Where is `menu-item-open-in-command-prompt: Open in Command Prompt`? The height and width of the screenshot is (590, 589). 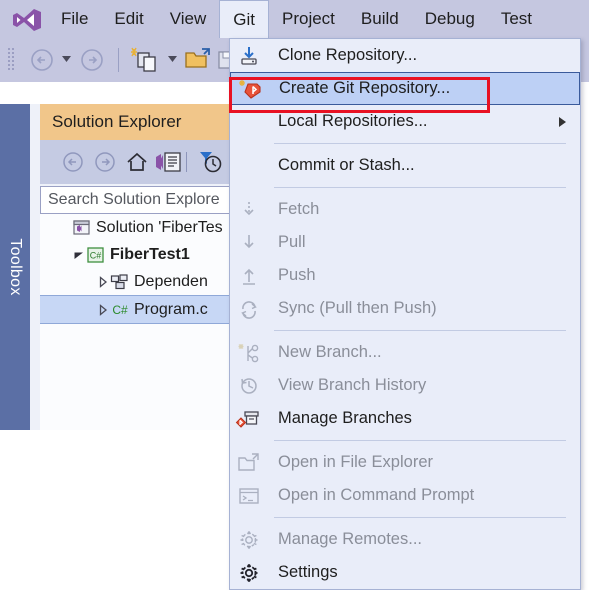 menu-item-open-in-command-prompt: Open in Command Prompt is located at coordinates (405, 495).